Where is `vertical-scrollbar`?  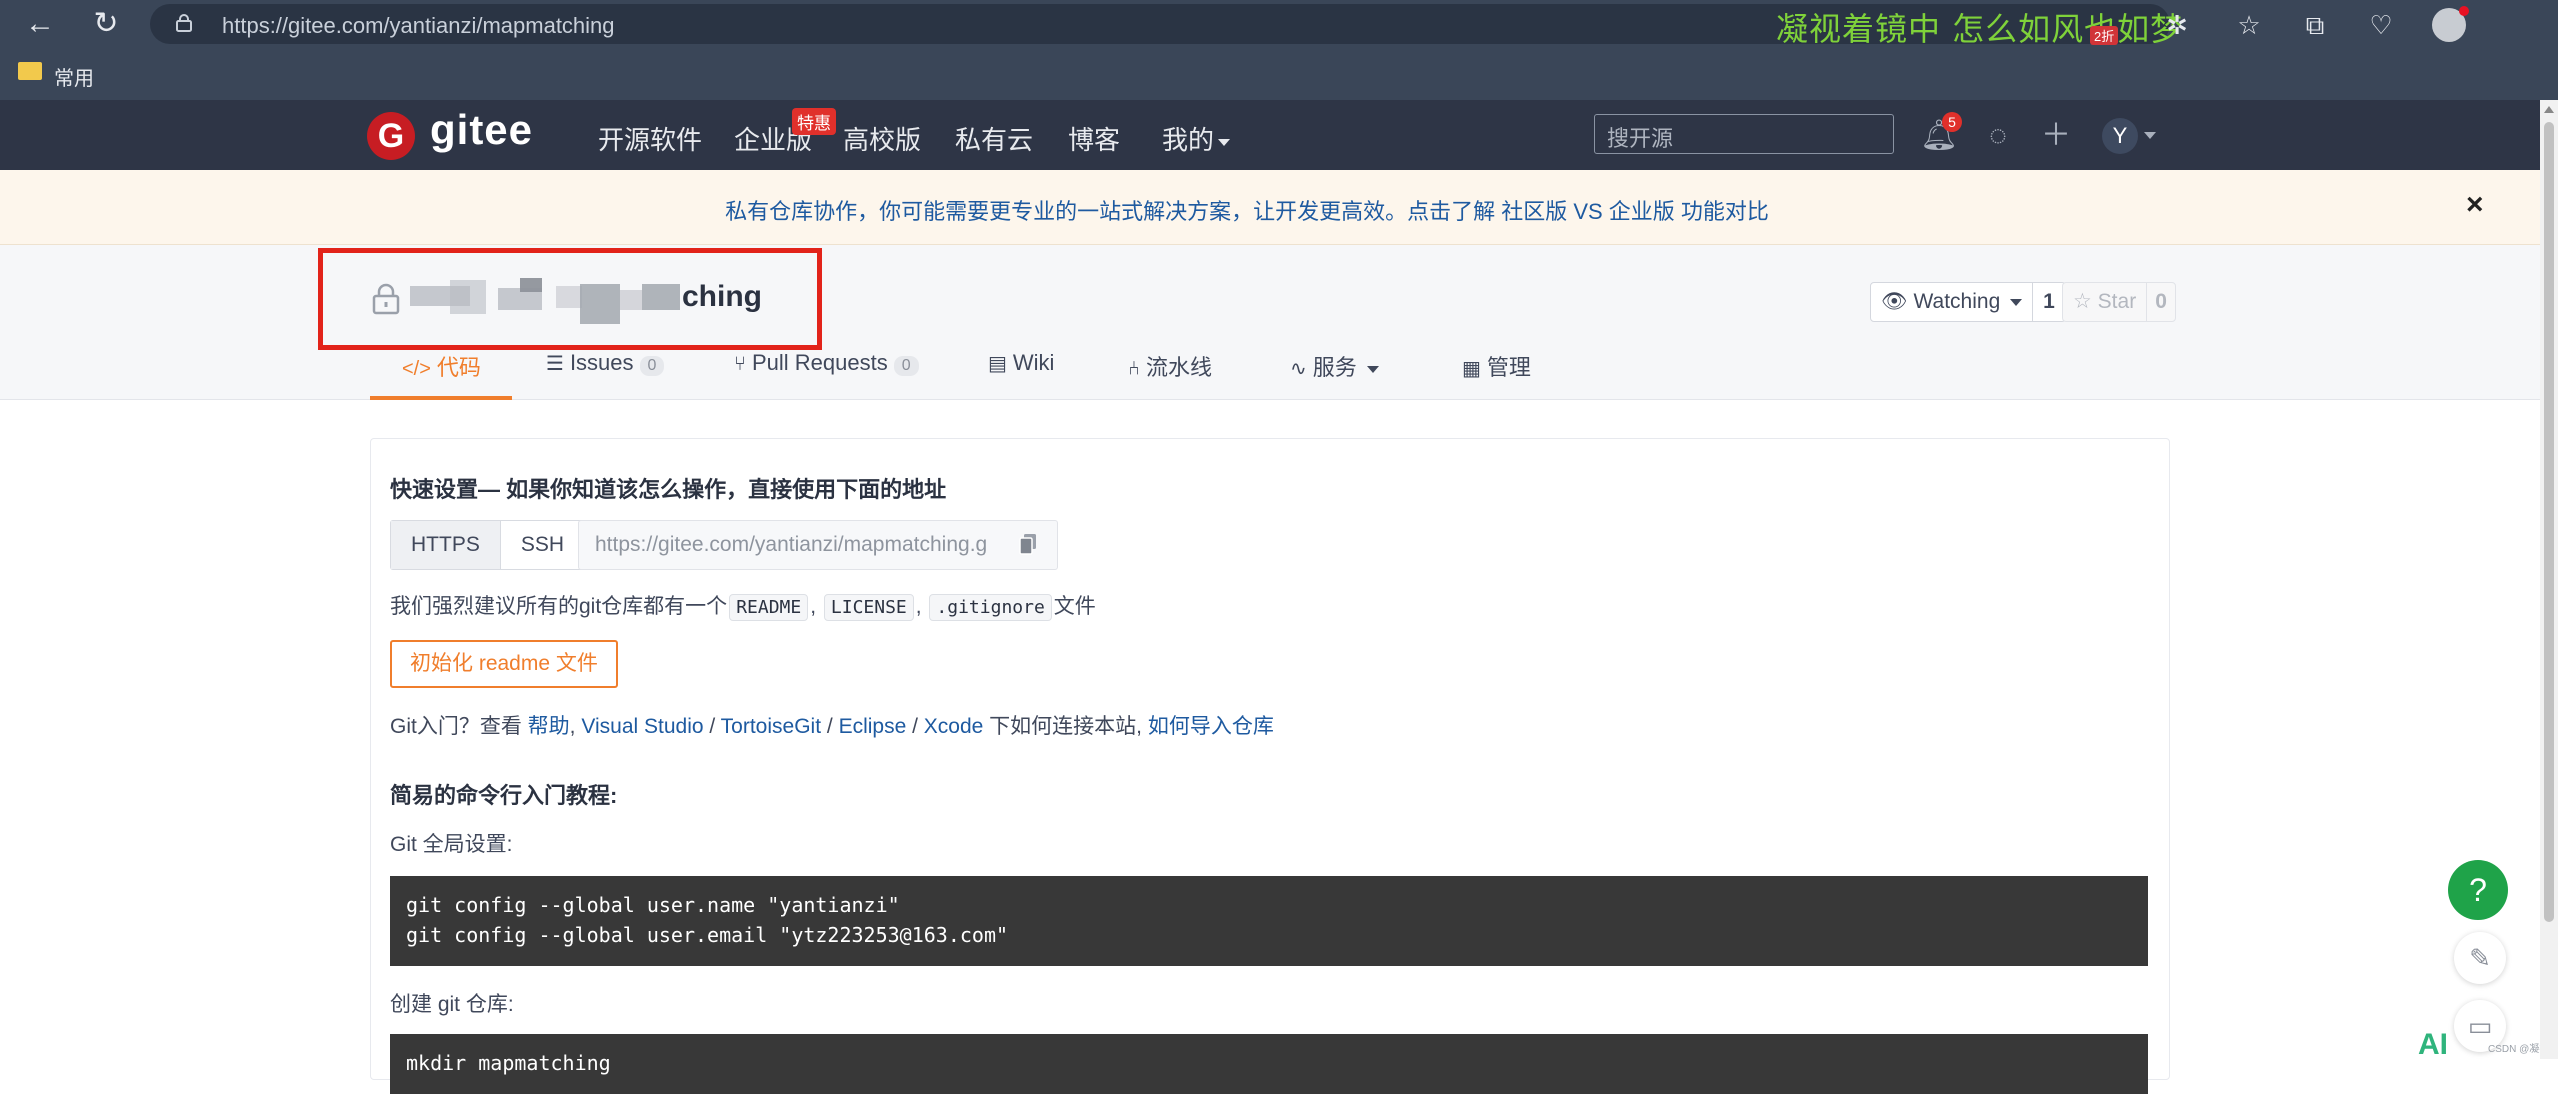
vertical-scrollbar is located at coordinates (2549, 579).